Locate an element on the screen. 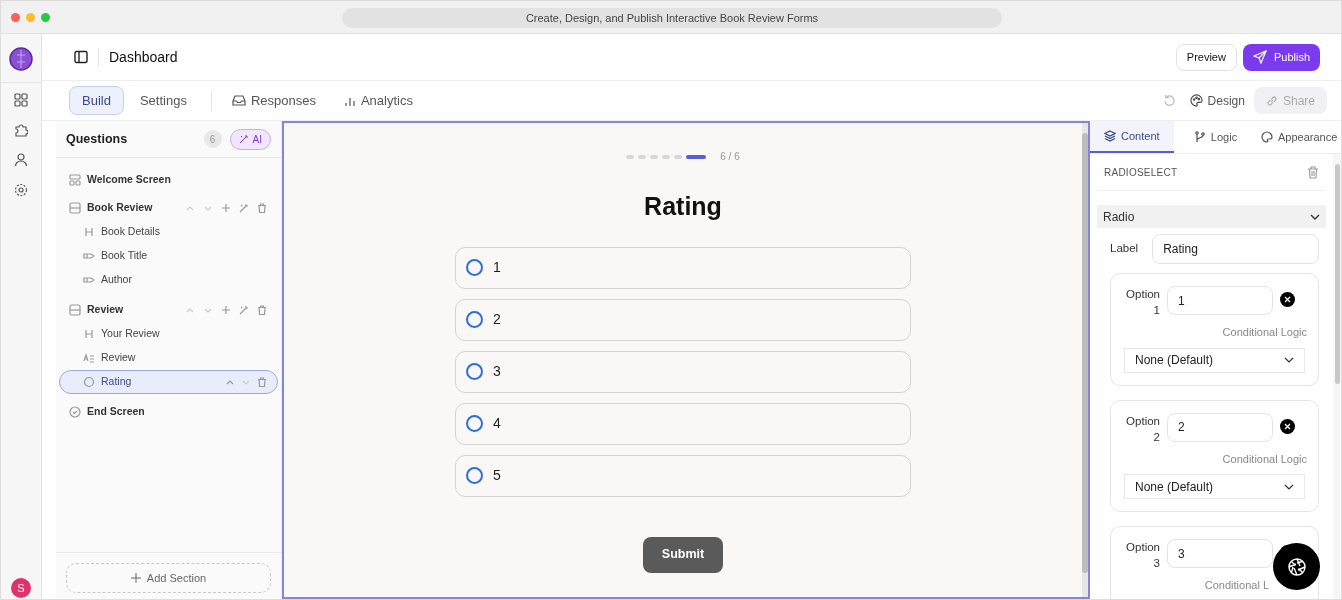 This screenshot has height=600, width=1342. field-label: Label is located at coordinates (1124, 249).